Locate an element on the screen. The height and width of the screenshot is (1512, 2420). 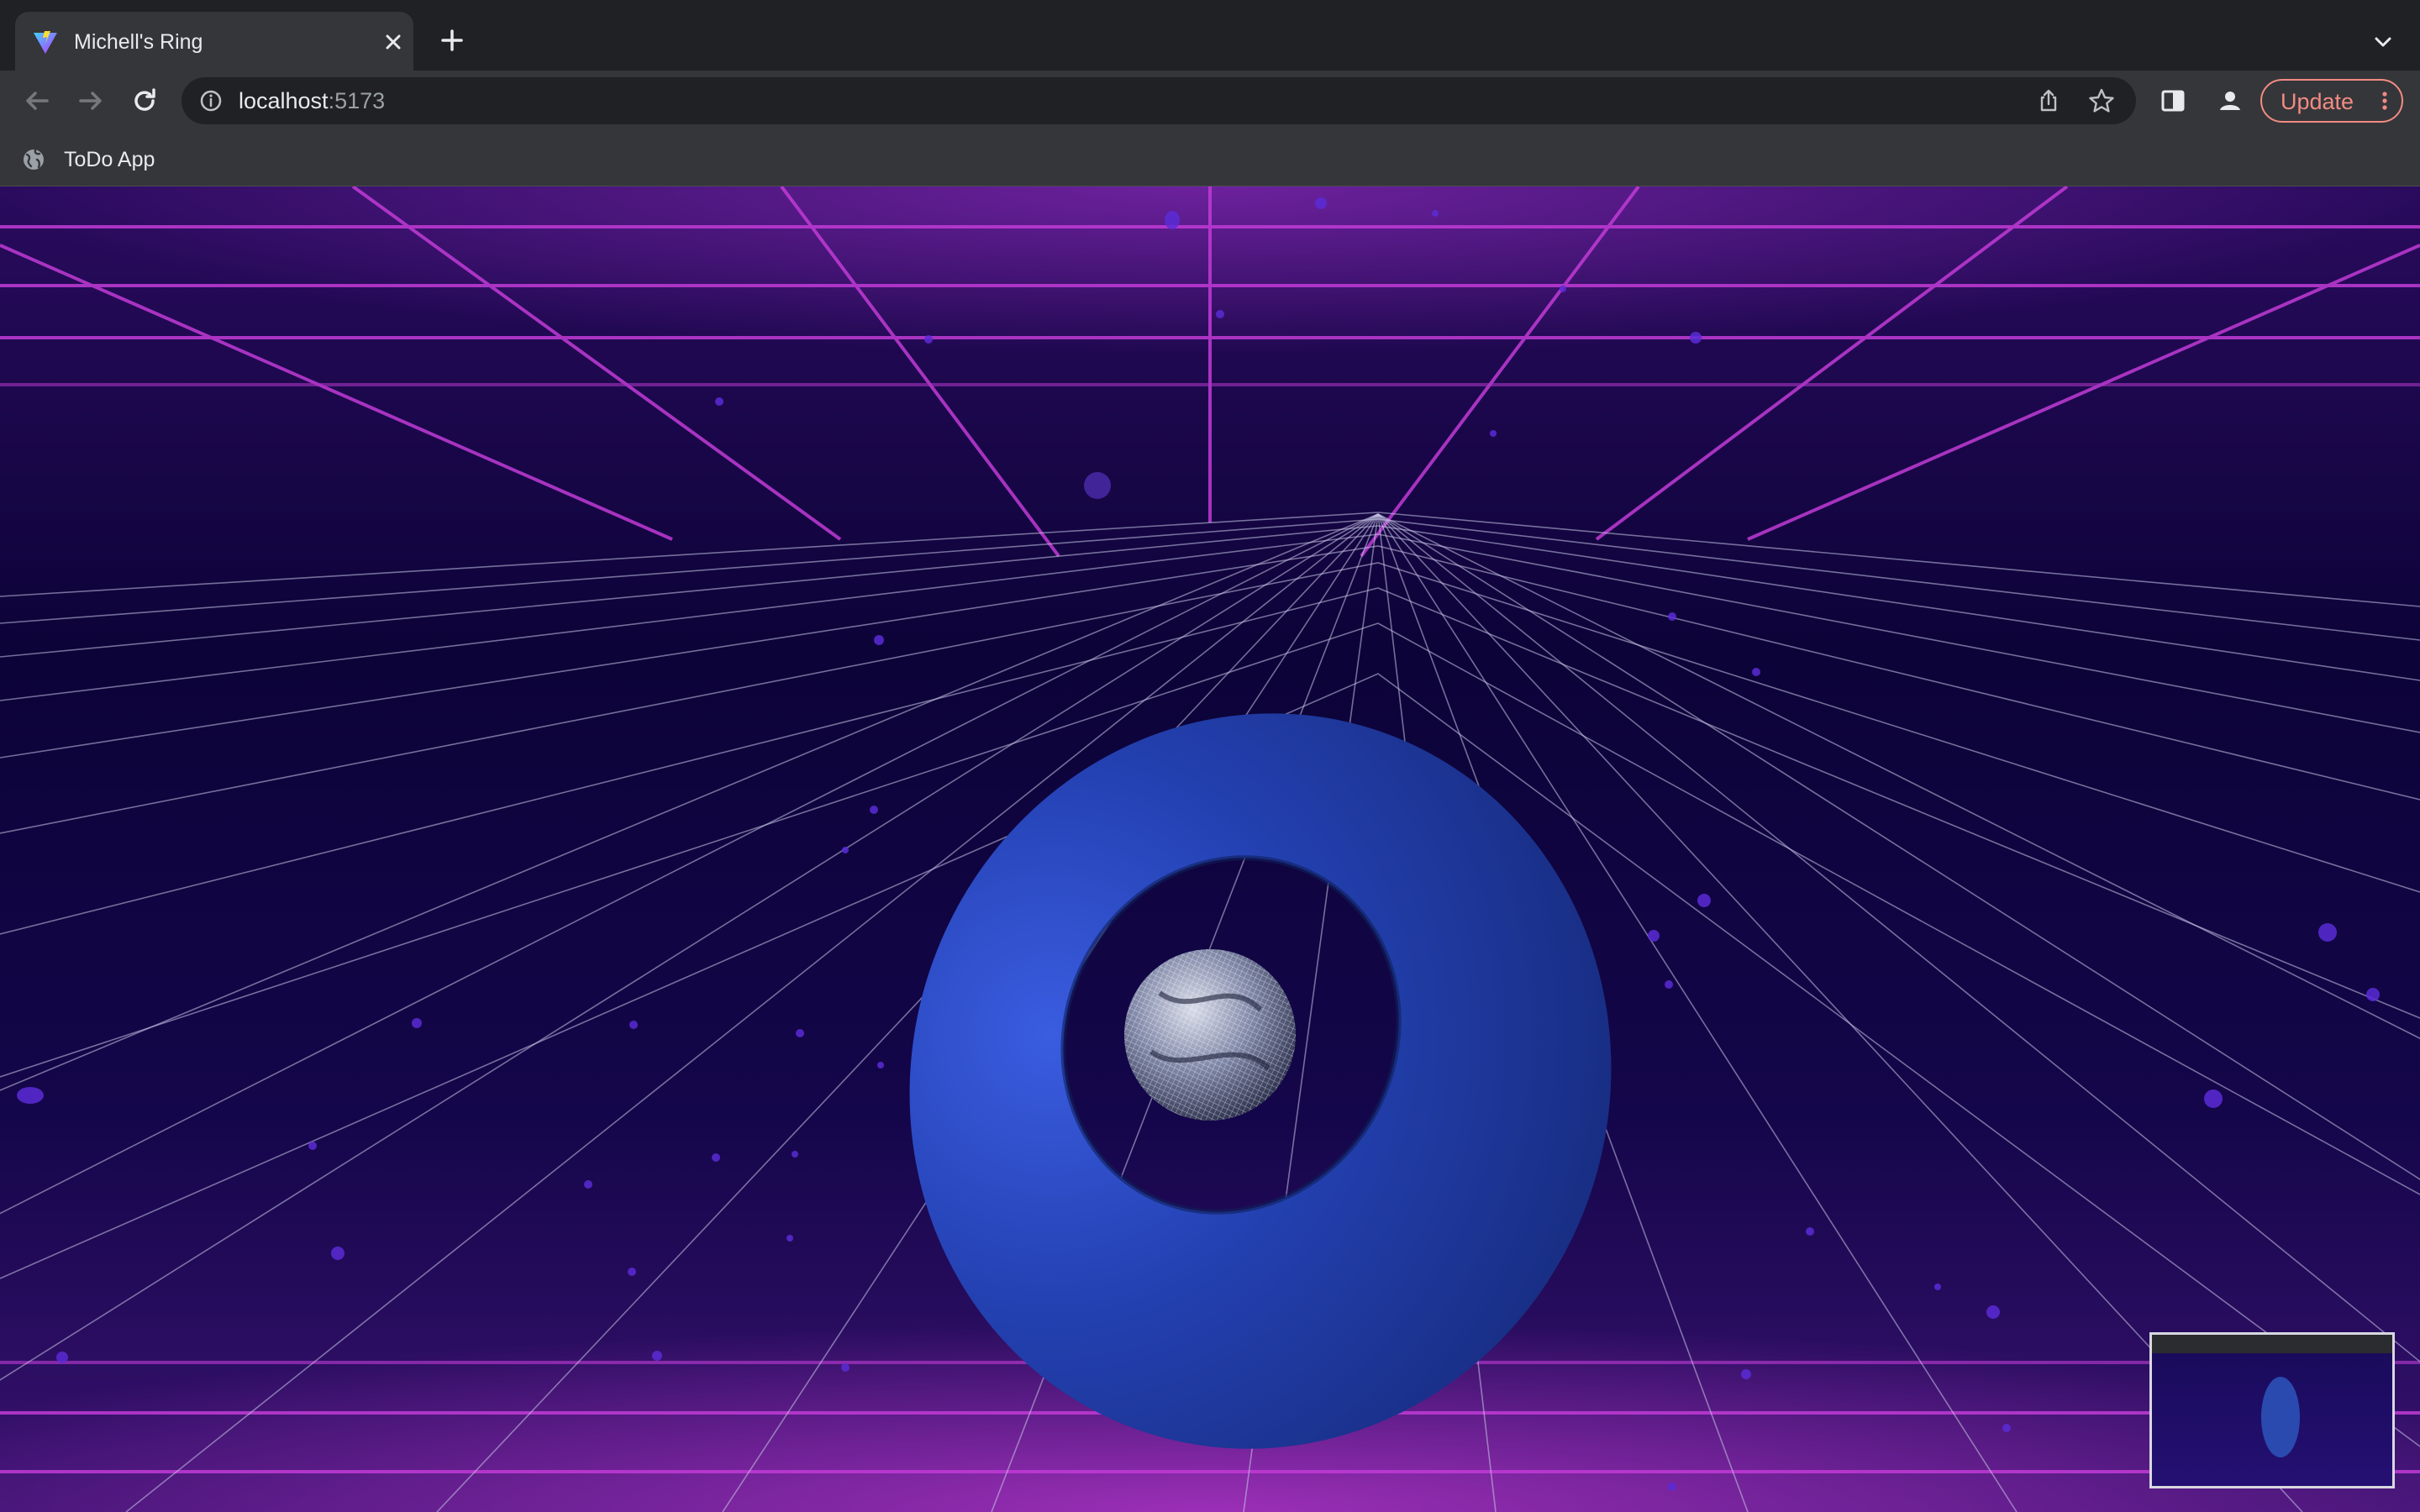
tab-active: Michell's Ring is located at coordinates (214, 41).